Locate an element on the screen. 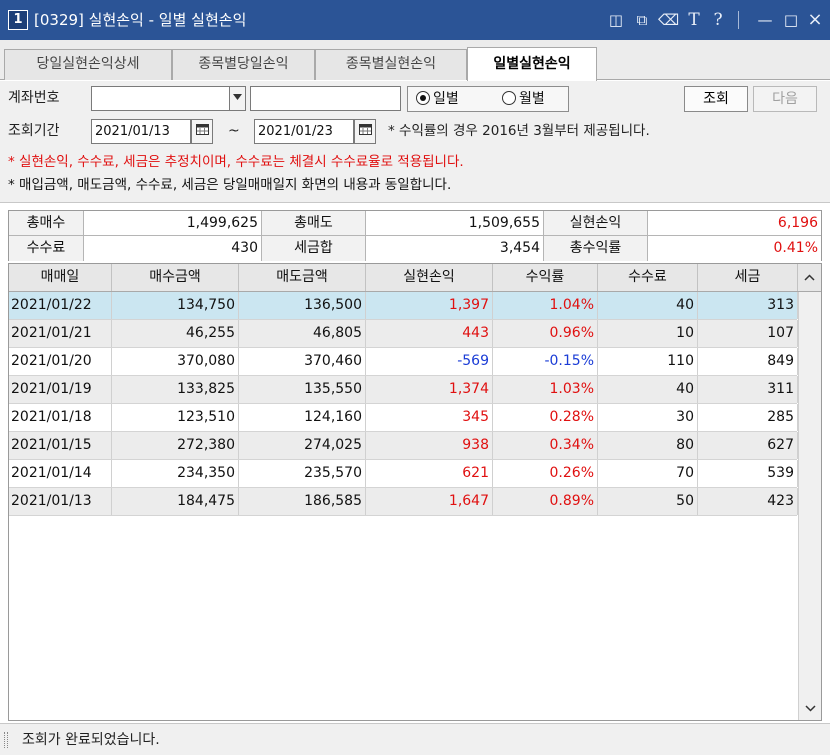 This screenshot has width=830, height=755. cell-yield: 1.04% is located at coordinates (545, 305).